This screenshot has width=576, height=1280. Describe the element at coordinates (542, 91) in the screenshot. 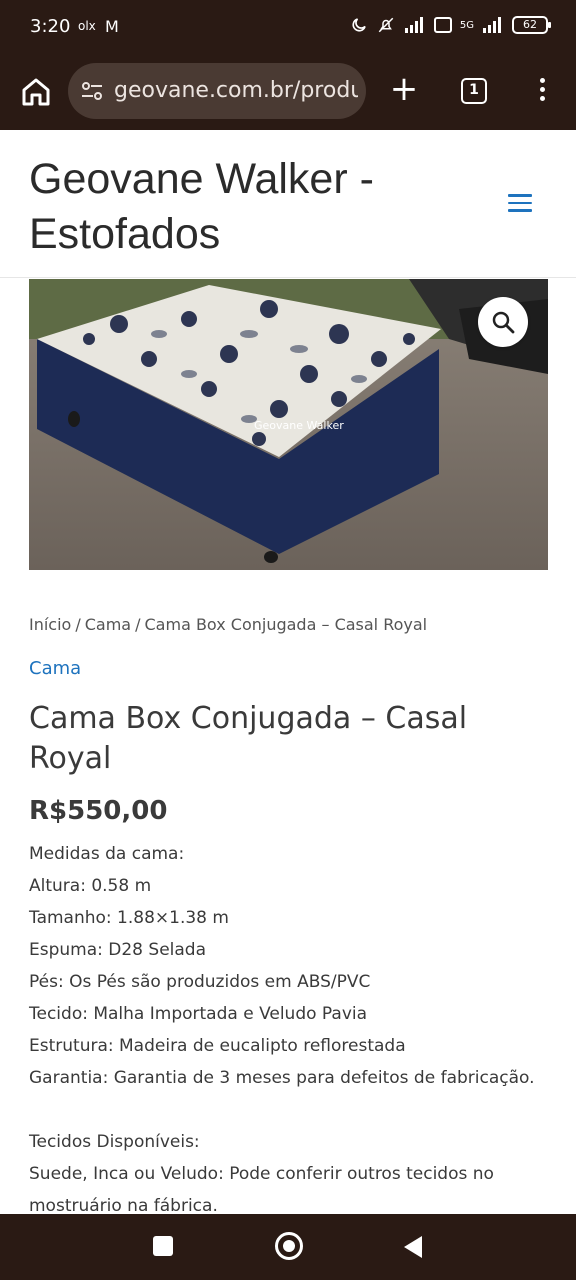

I see `more-menu-icon` at that location.